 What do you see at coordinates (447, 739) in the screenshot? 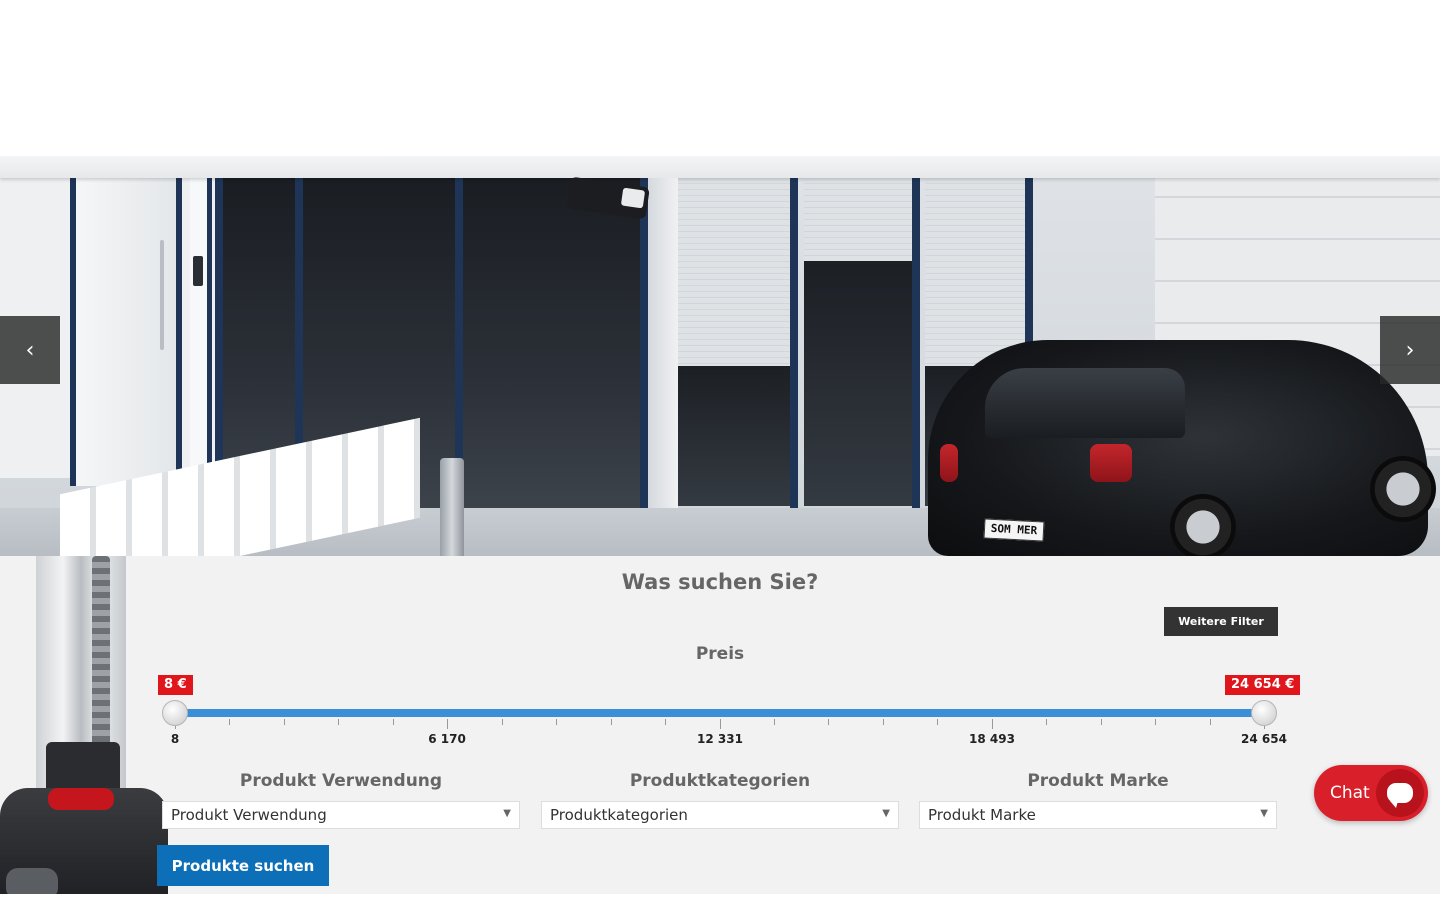
I see `price-tick-label: 6 170` at bounding box center [447, 739].